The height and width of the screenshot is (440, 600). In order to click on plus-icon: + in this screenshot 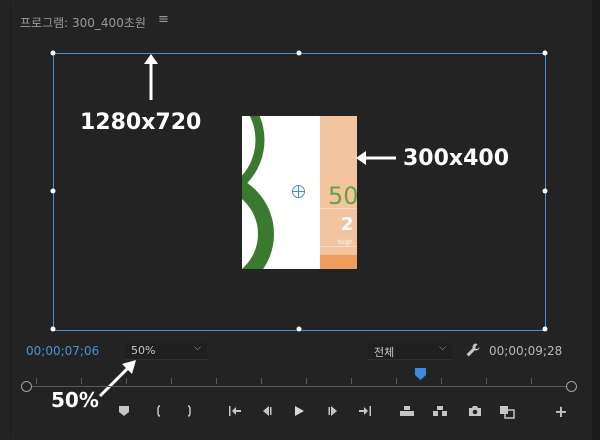, I will do `click(561, 411)`.